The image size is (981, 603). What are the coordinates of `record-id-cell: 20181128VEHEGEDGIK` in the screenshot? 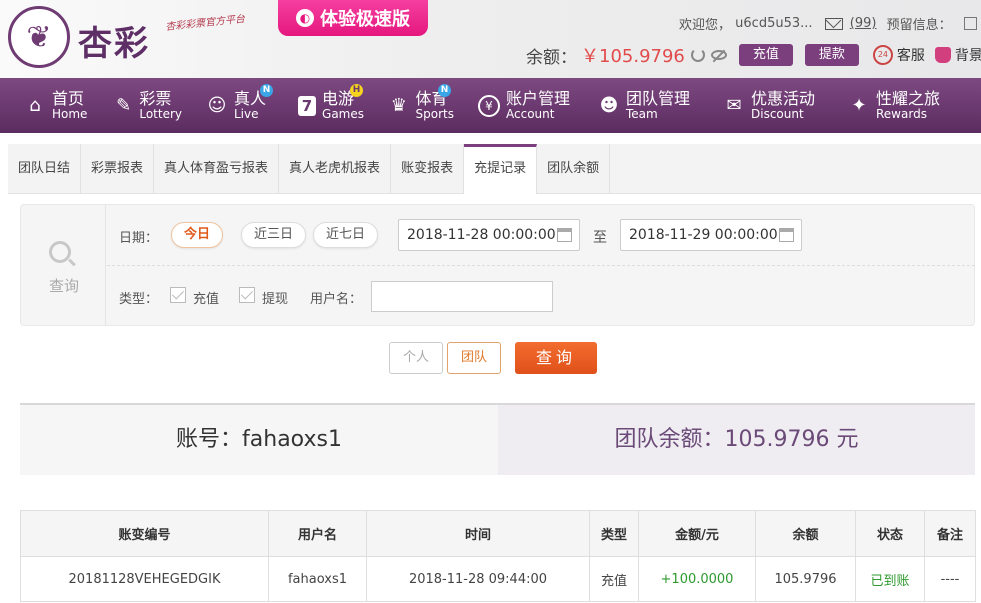 It's located at (144, 579).